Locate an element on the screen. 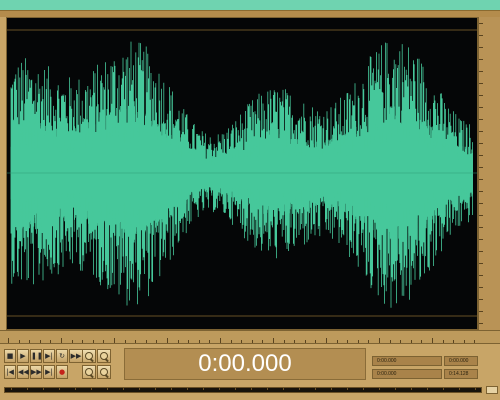 The width and height of the screenshot is (500, 400). view-length-field: 0:14.128 is located at coordinates (461, 374).